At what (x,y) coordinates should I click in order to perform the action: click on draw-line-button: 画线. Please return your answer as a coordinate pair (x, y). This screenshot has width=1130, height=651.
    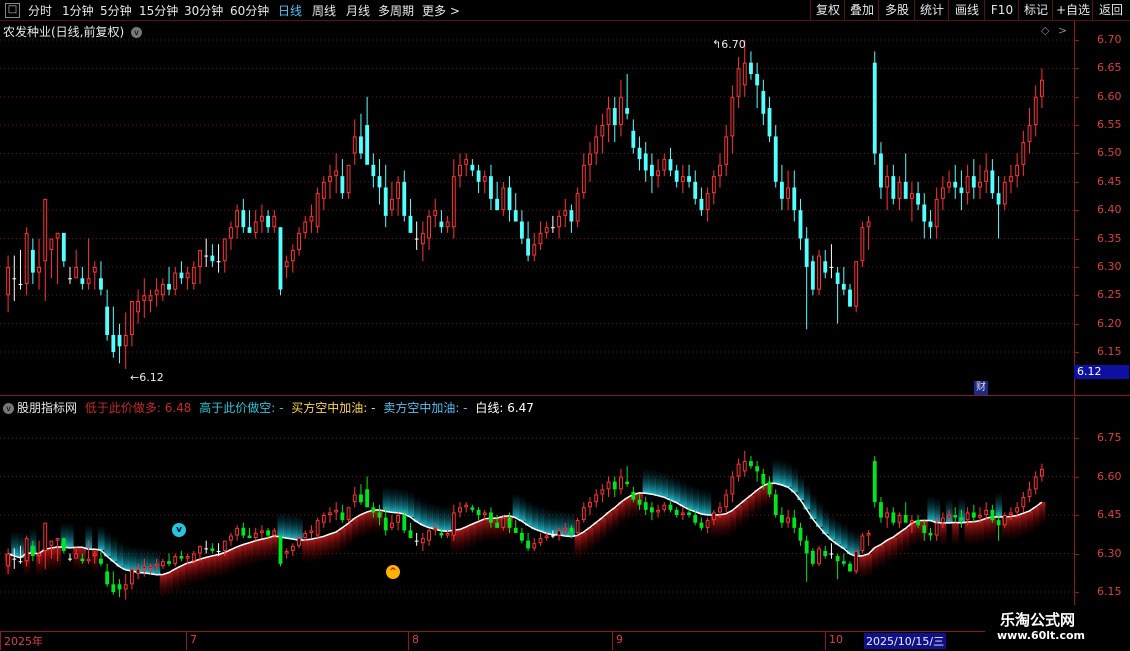
    Looking at the image, I should click on (966, 10).